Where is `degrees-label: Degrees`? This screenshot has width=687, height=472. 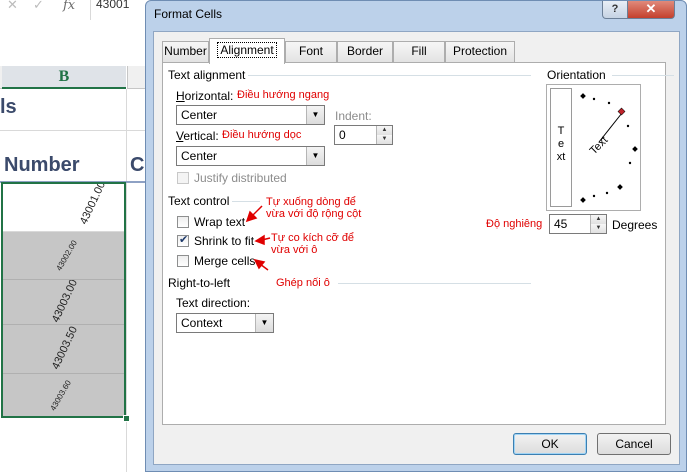
degrees-label: Degrees is located at coordinates (635, 225).